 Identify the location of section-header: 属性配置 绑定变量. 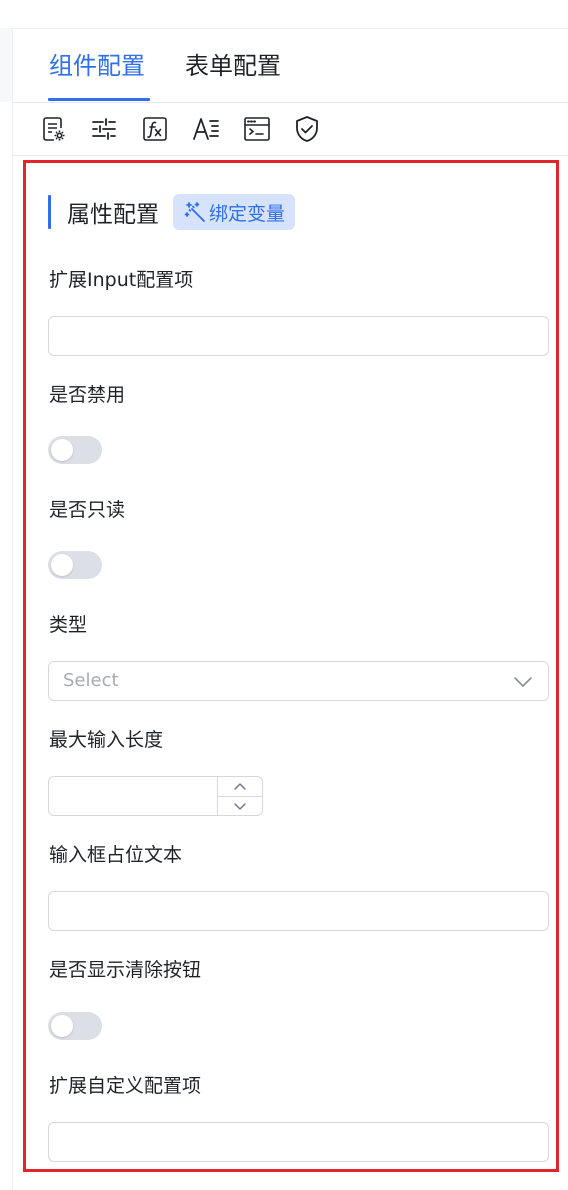
(172, 212).